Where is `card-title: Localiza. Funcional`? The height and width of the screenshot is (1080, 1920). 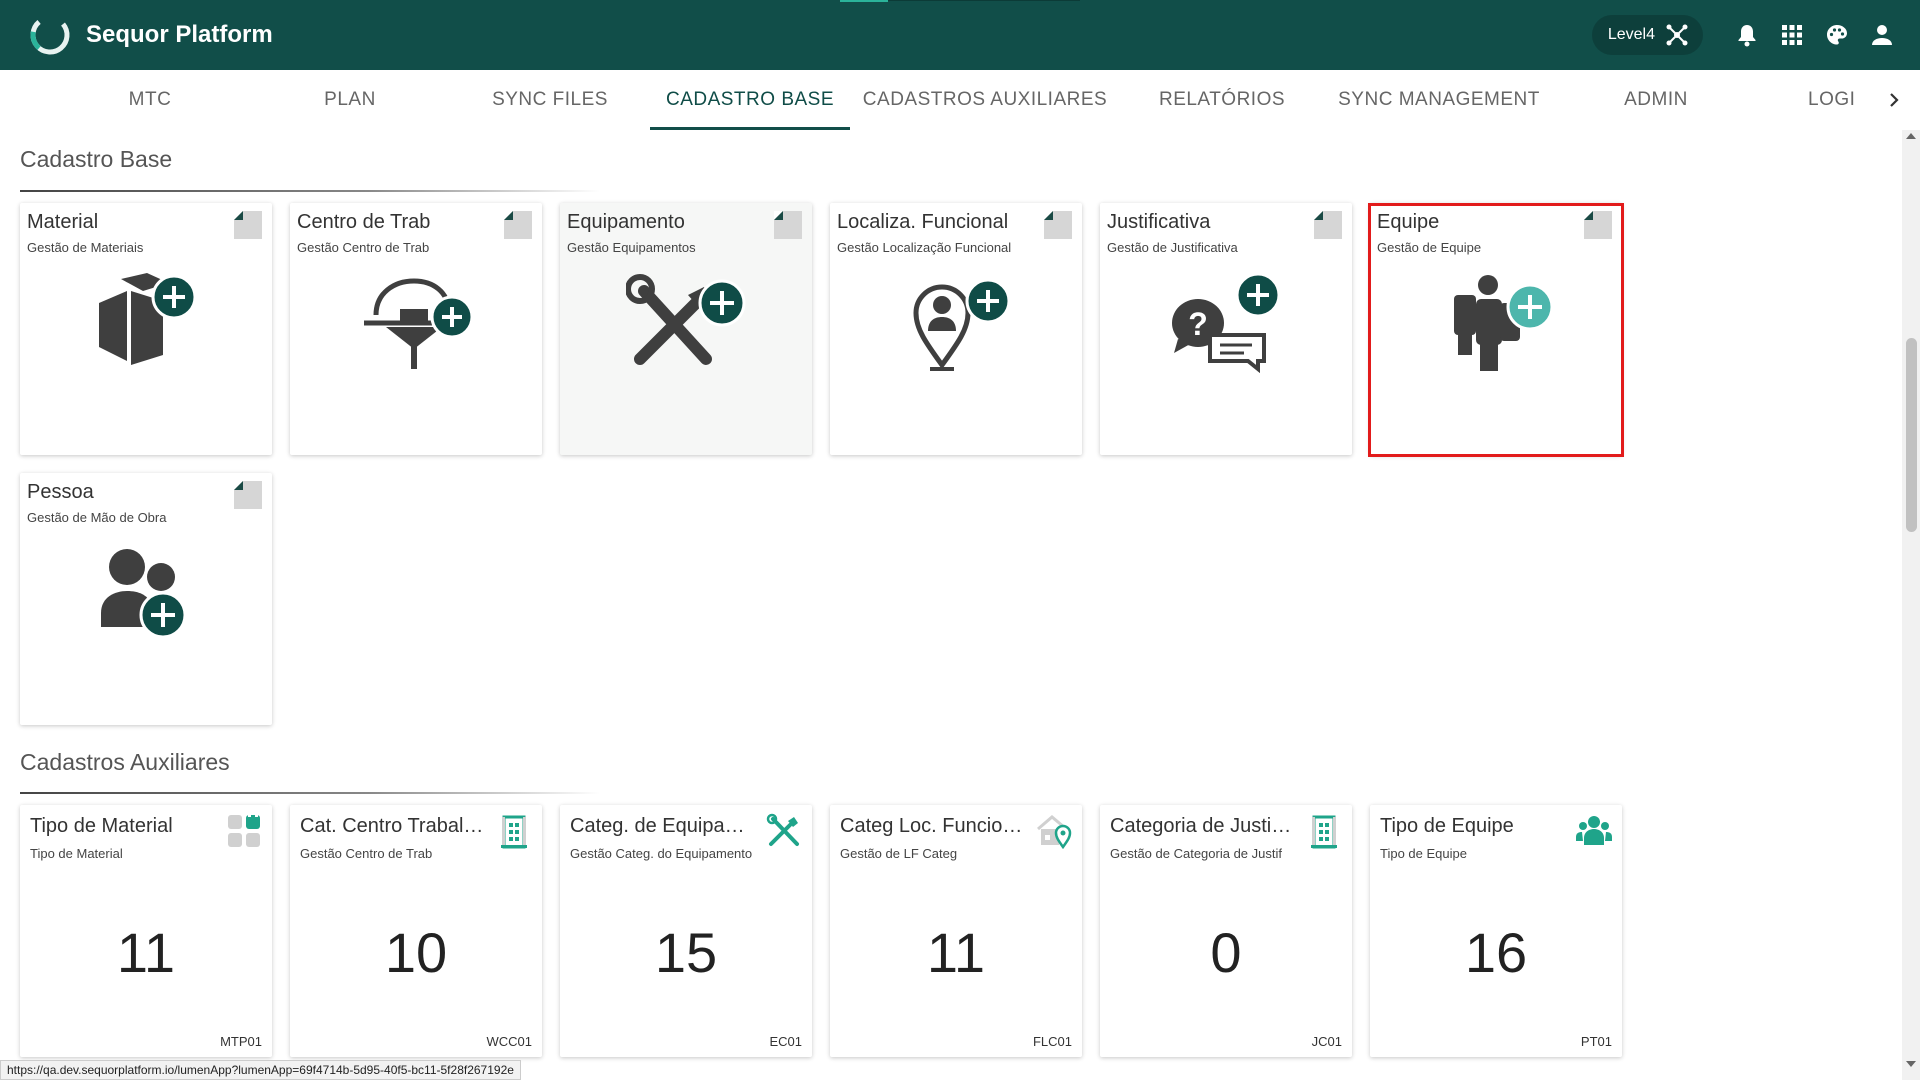 card-title: Localiza. Funcional is located at coordinates (923, 222).